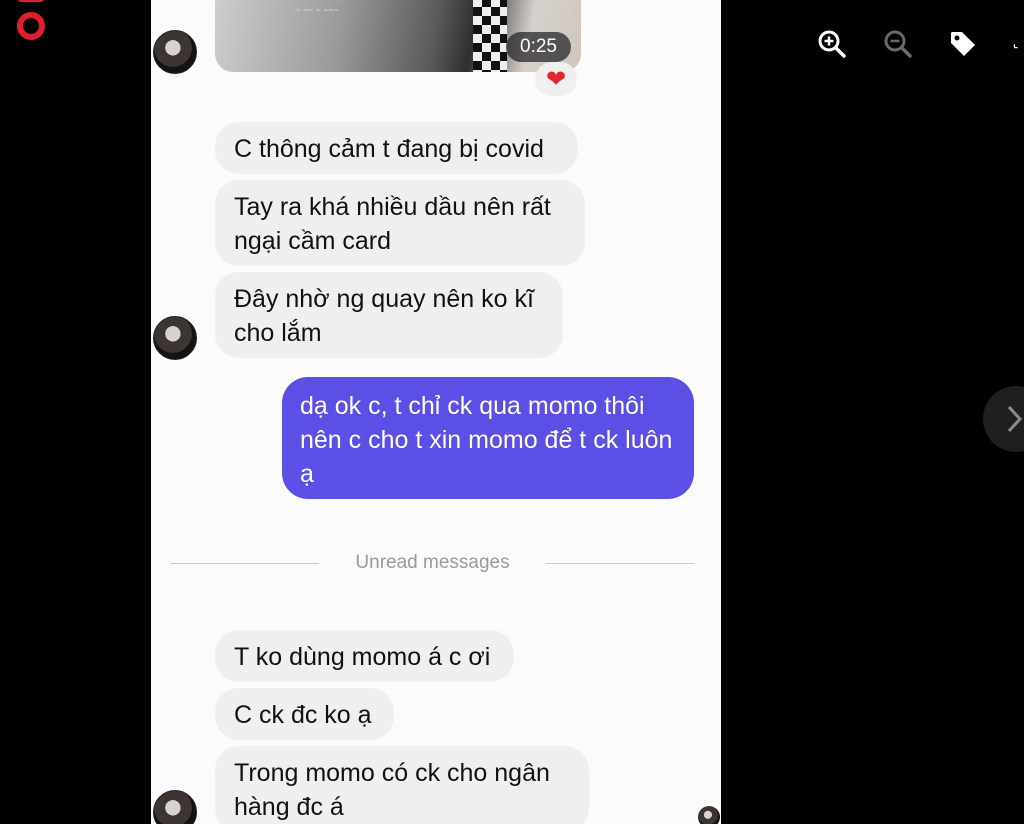 The image size is (1024, 824). Describe the element at coordinates (490, 36) in the screenshot. I see `video-thumbnail-pattern` at that location.